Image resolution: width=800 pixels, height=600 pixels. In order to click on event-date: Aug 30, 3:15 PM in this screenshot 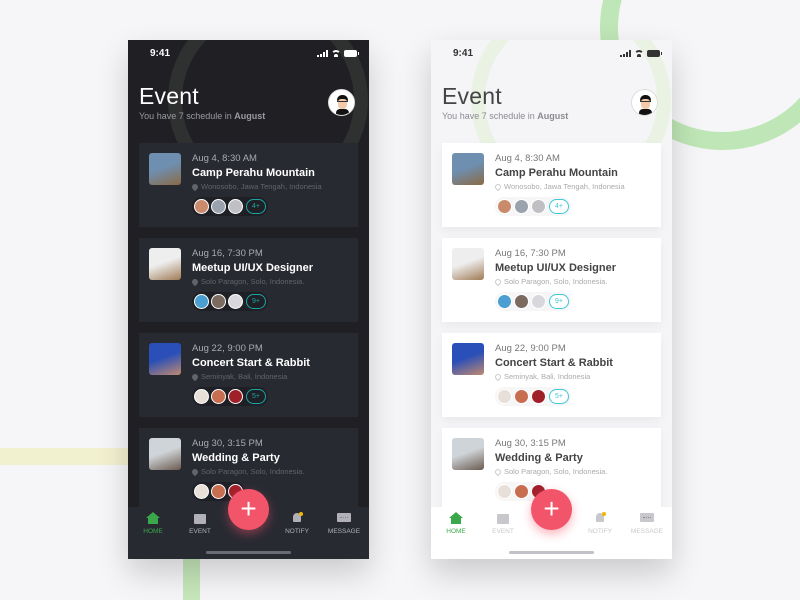, I will do `click(227, 443)`.